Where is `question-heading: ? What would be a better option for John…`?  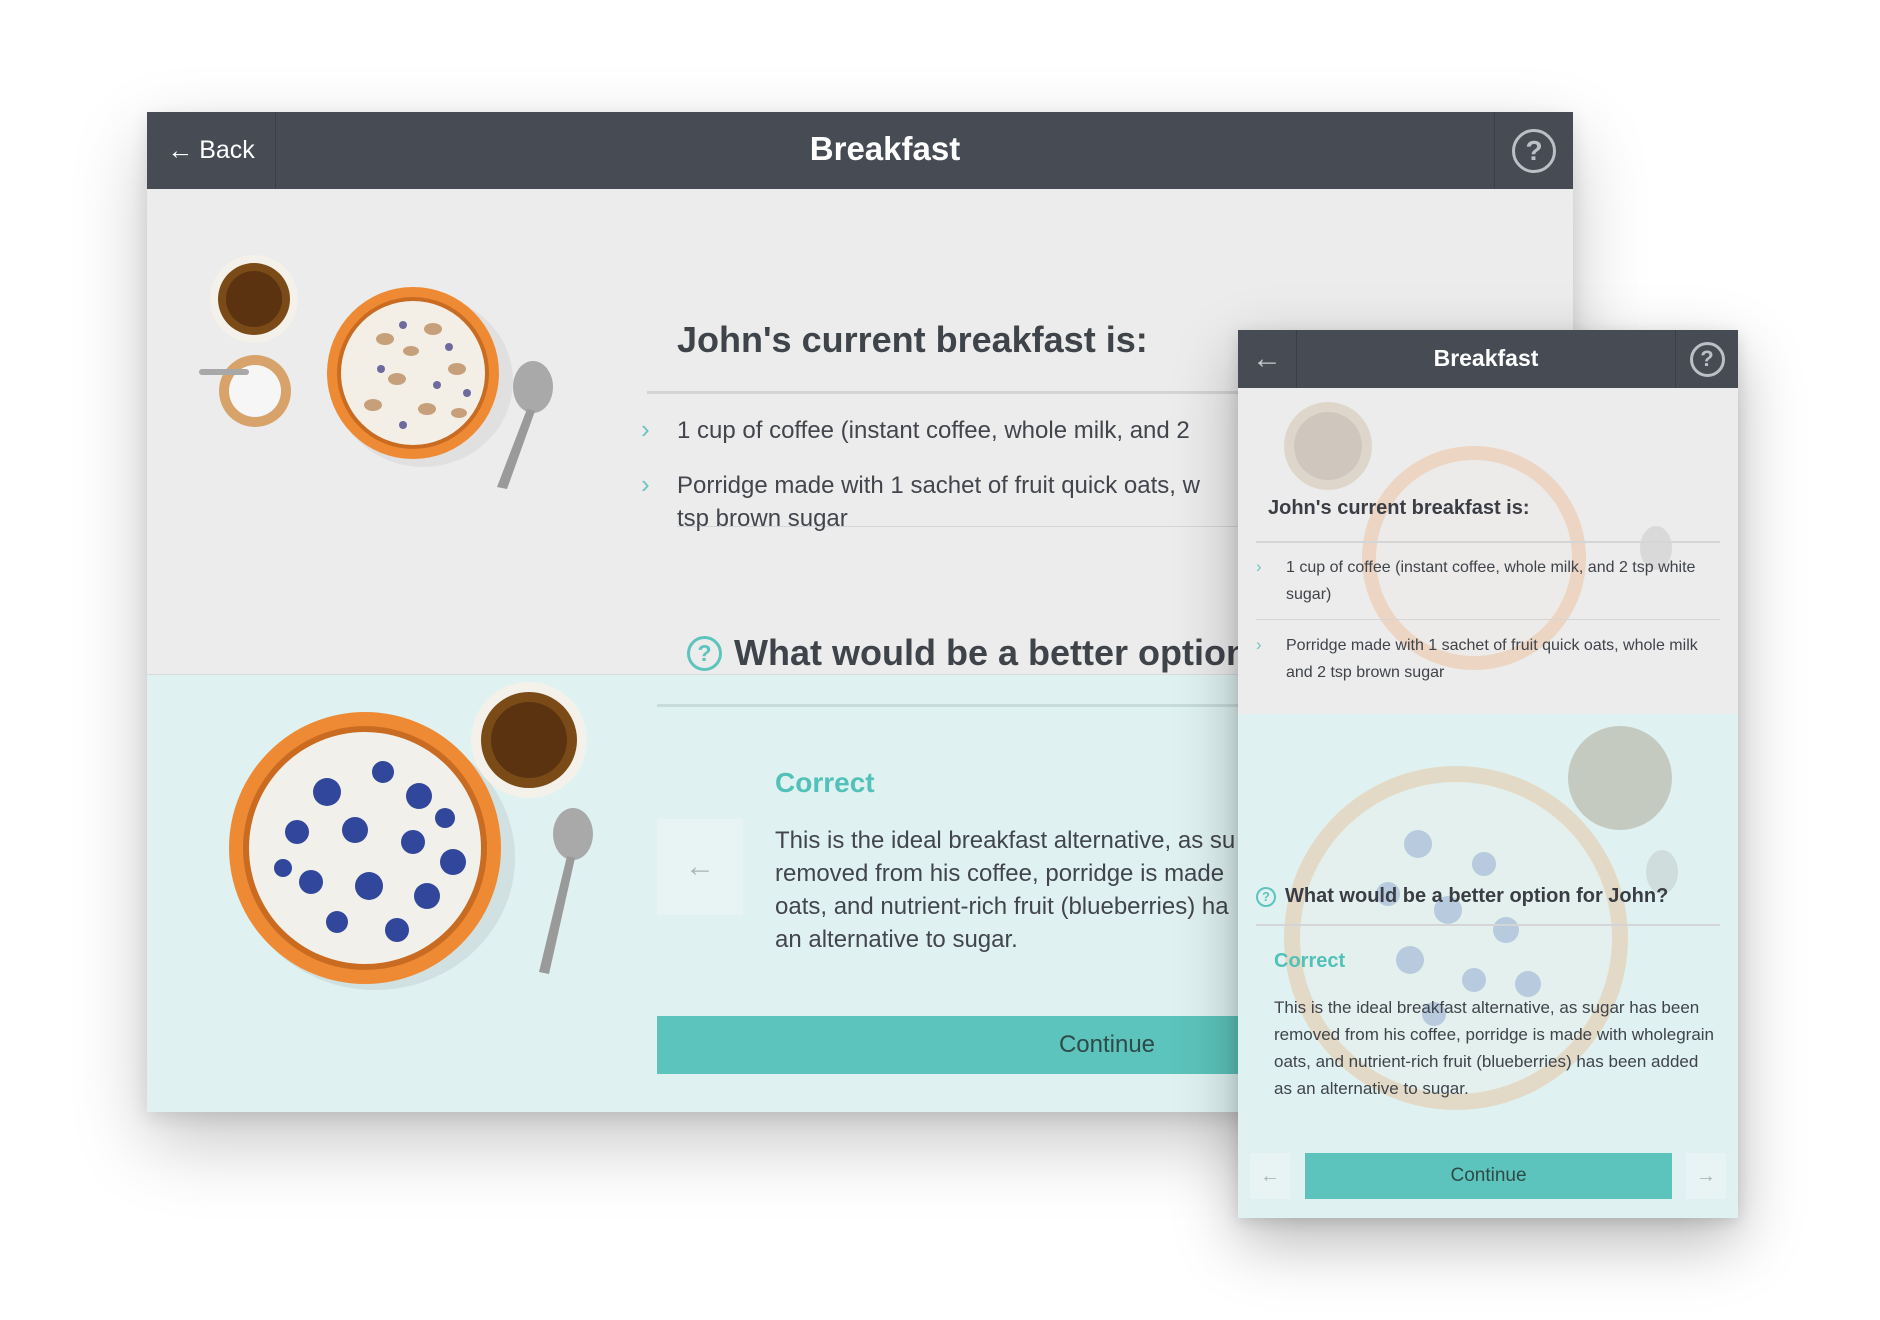 question-heading: ? What would be a better option for John… is located at coordinates (1462, 896).